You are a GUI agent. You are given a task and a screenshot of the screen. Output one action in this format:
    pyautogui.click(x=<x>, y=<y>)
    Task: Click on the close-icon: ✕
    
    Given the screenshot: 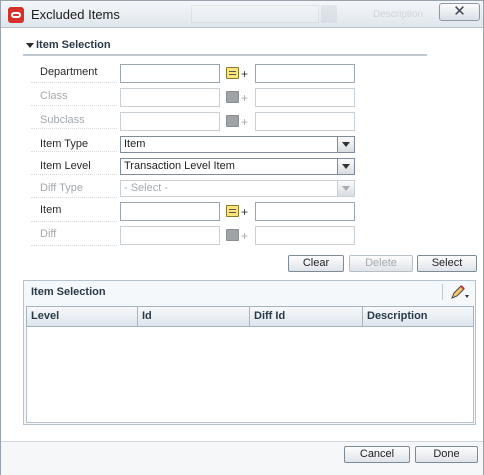 What is the action you would take?
    pyautogui.click(x=459, y=11)
    